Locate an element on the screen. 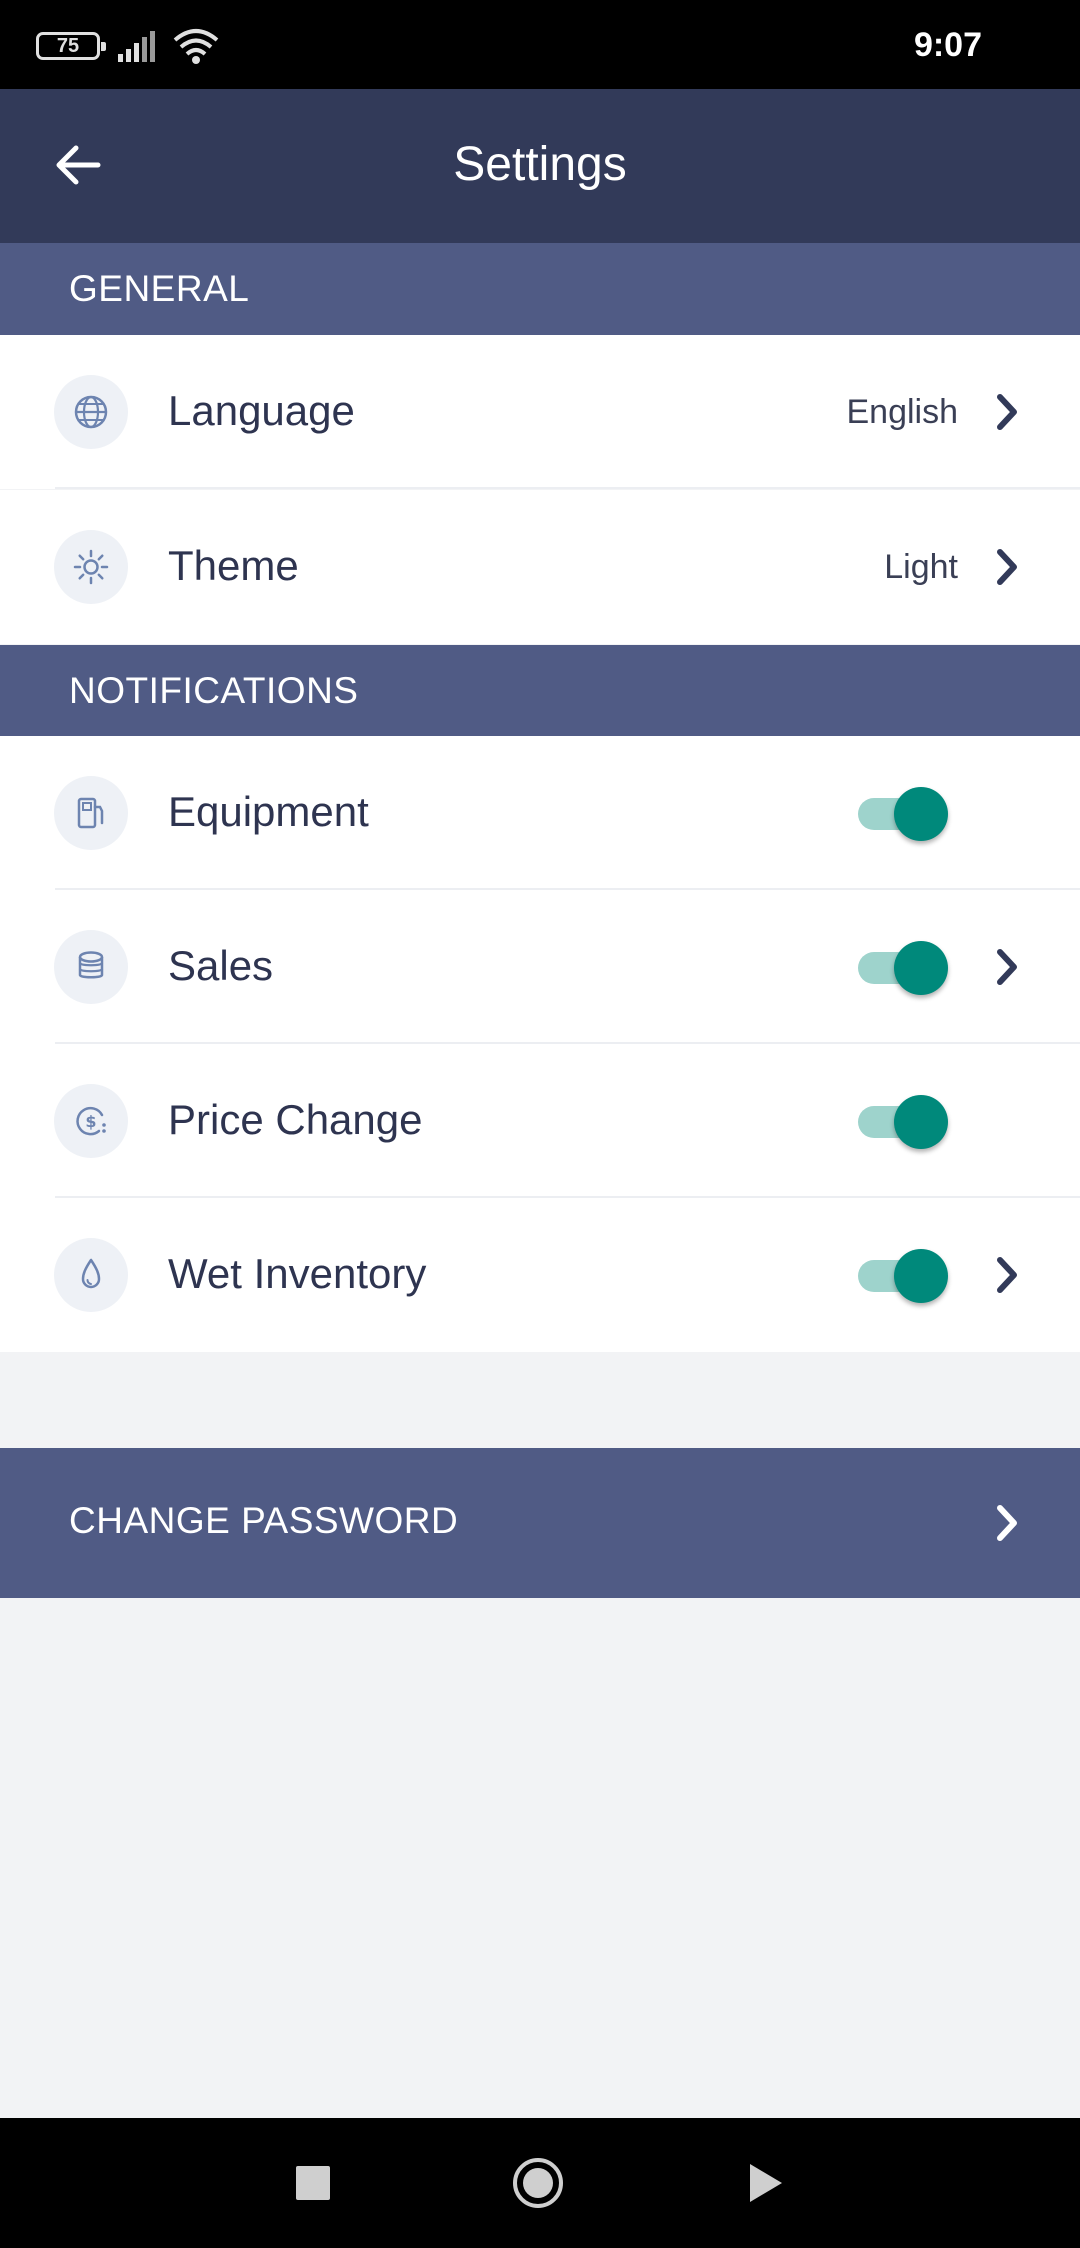  navigation-bar is located at coordinates (540, 2183).